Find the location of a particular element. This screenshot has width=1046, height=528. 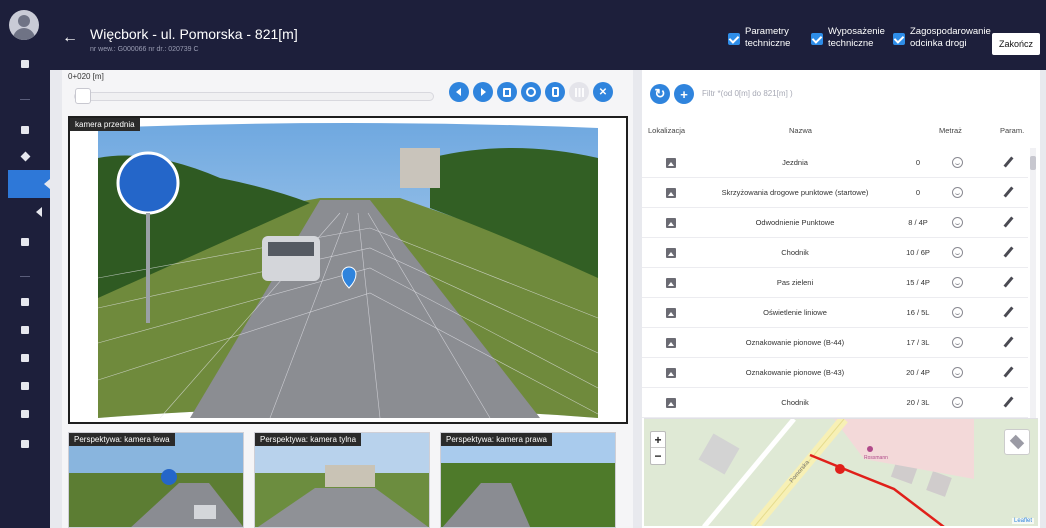

map-view: Pomorska Rossmann + − Leaflet is located at coordinates (841, 472).